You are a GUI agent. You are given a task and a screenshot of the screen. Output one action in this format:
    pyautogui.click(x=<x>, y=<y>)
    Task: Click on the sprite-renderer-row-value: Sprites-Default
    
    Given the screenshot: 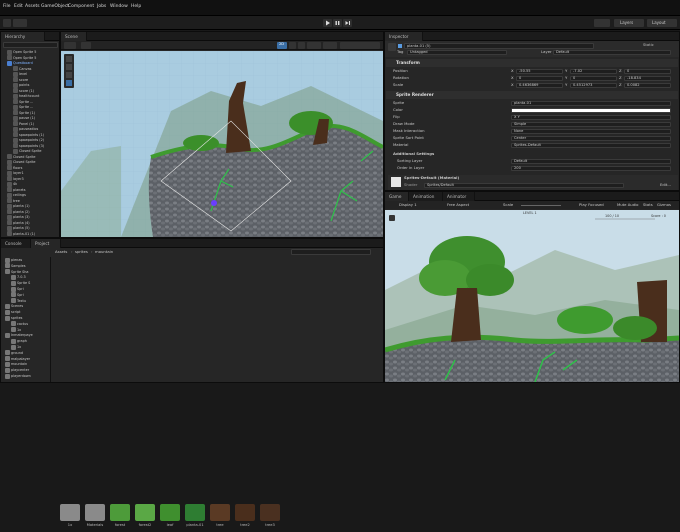 What is the action you would take?
    pyautogui.click(x=591, y=145)
    